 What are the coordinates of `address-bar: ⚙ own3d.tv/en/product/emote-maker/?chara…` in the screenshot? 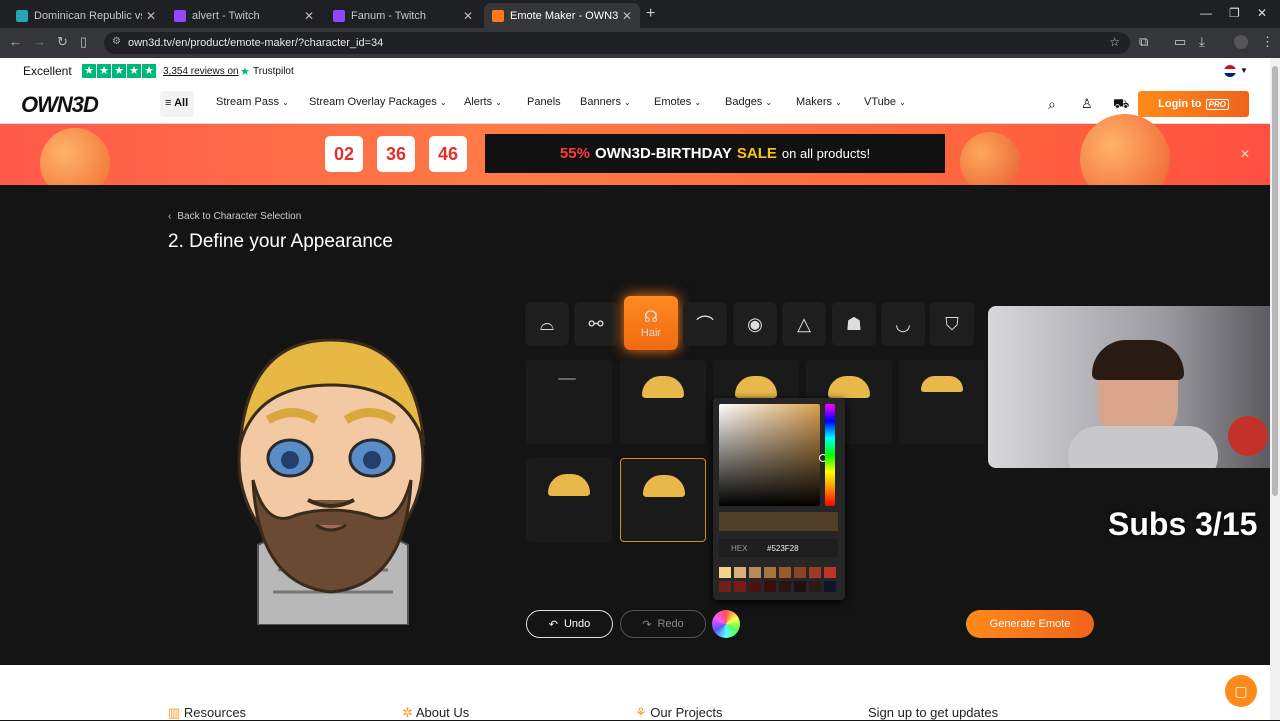 It's located at (617, 43).